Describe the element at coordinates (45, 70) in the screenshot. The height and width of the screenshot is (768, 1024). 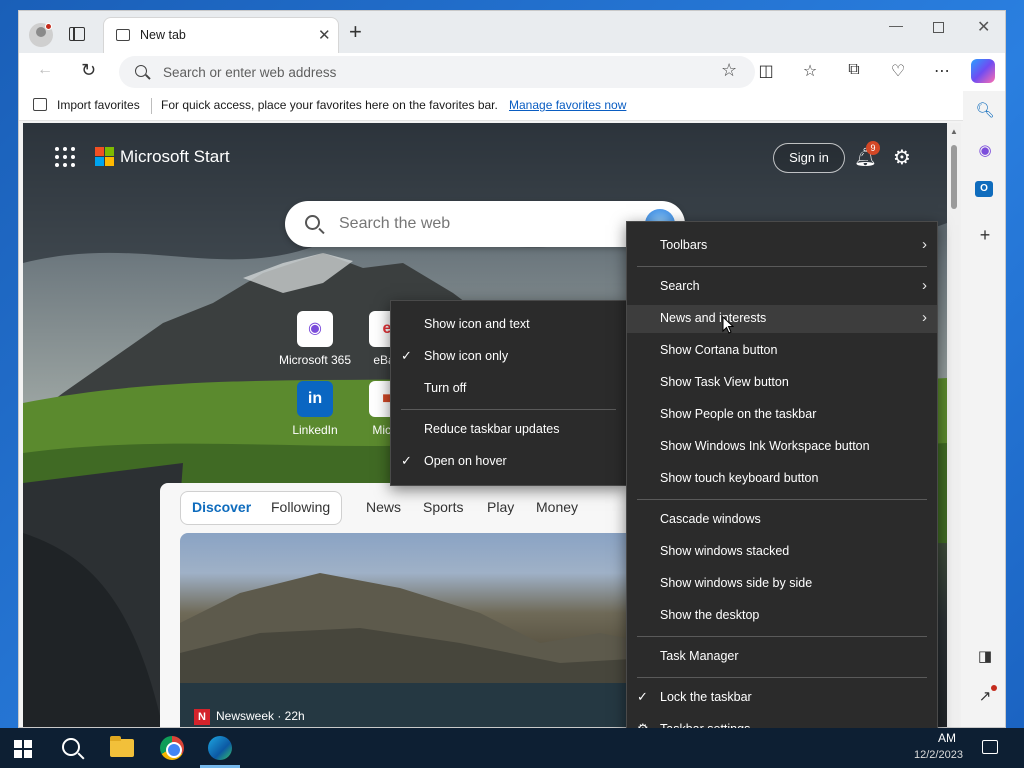
I see `back-arrow-icon: ←` at that location.